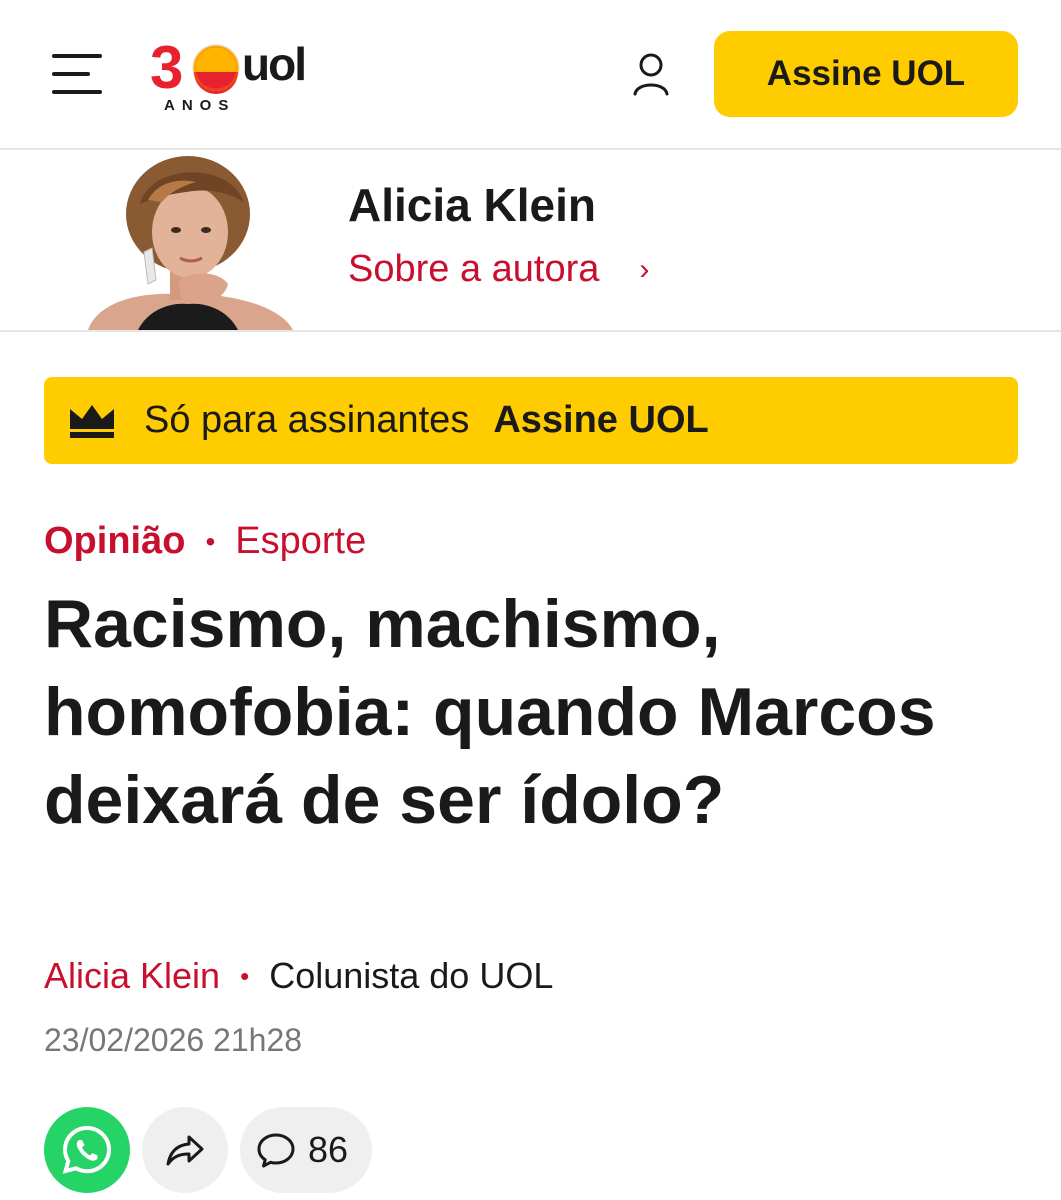 This screenshot has width=1061, height=1200. I want to click on logo-anos-text: ANOS, so click(200, 105).